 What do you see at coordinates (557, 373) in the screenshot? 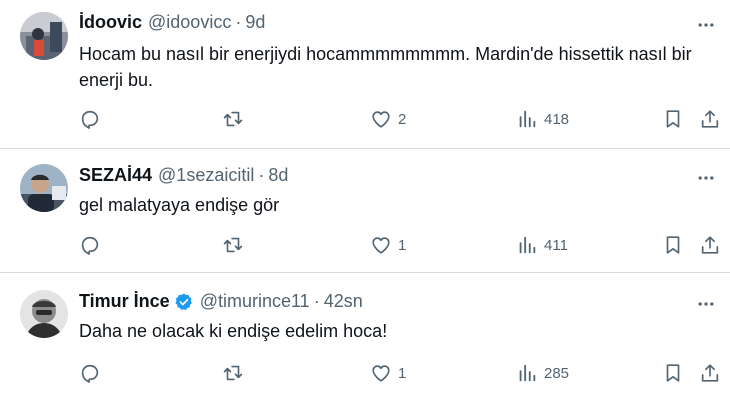
I see `views-count: 285` at bounding box center [557, 373].